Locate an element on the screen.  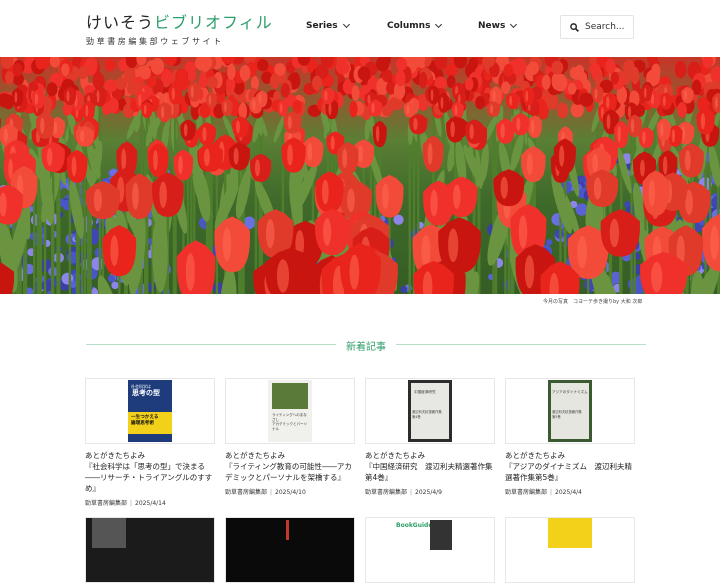
cover-title: アジアのダイナミズム is located at coordinates (570, 392).